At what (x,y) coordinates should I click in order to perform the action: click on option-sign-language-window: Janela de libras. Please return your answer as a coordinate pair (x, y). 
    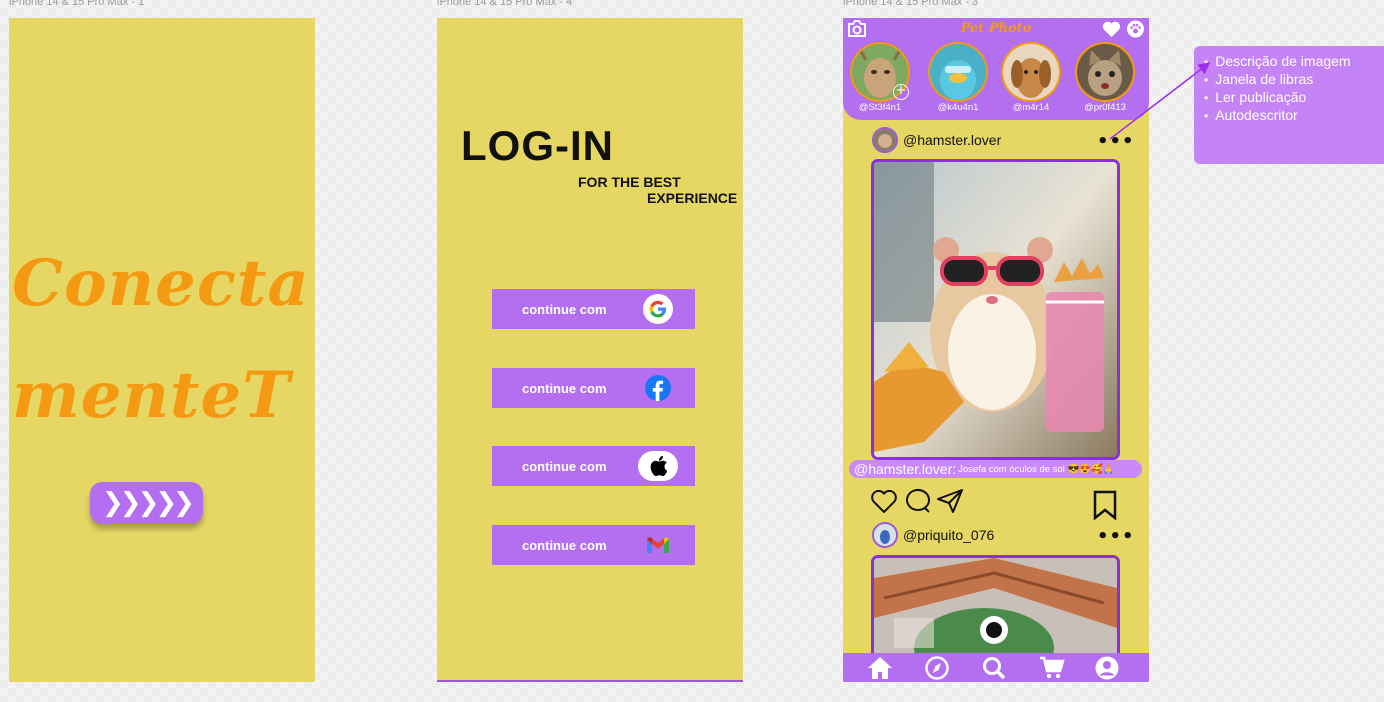
    Looking at the image, I should click on (1294, 80).